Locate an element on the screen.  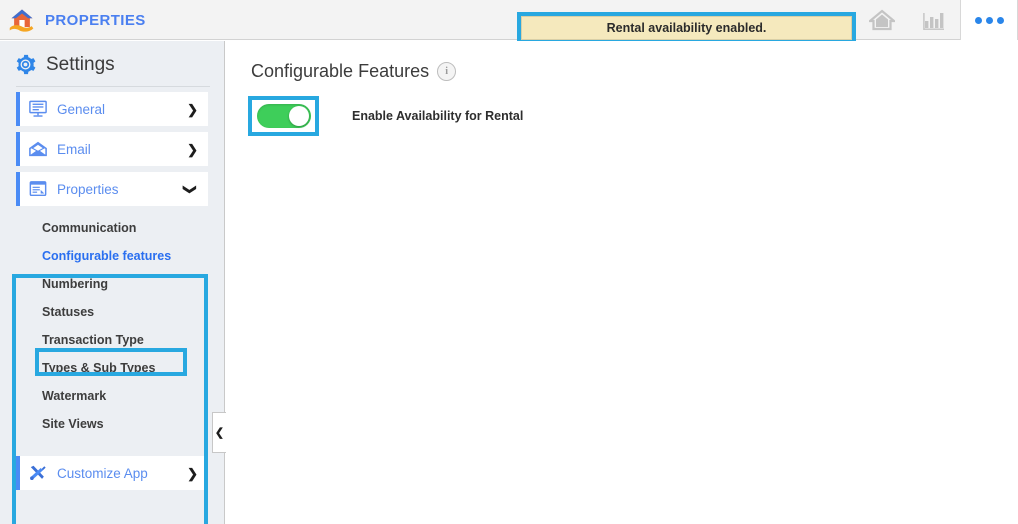
submenu-item-communication: Communication is located at coordinates (112, 228).